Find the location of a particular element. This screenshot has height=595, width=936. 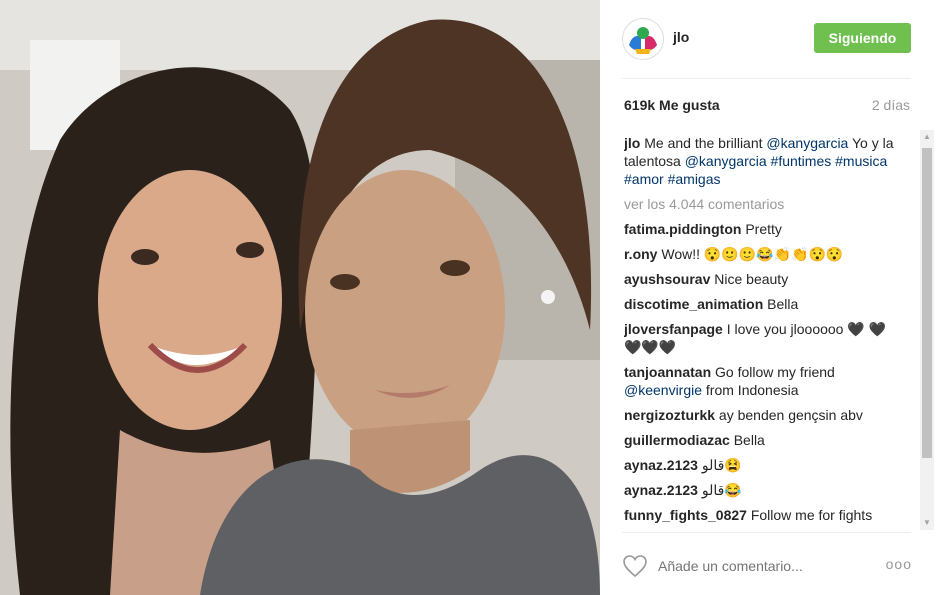

comment-item: guillermodiazac Bella is located at coordinates (765, 440).